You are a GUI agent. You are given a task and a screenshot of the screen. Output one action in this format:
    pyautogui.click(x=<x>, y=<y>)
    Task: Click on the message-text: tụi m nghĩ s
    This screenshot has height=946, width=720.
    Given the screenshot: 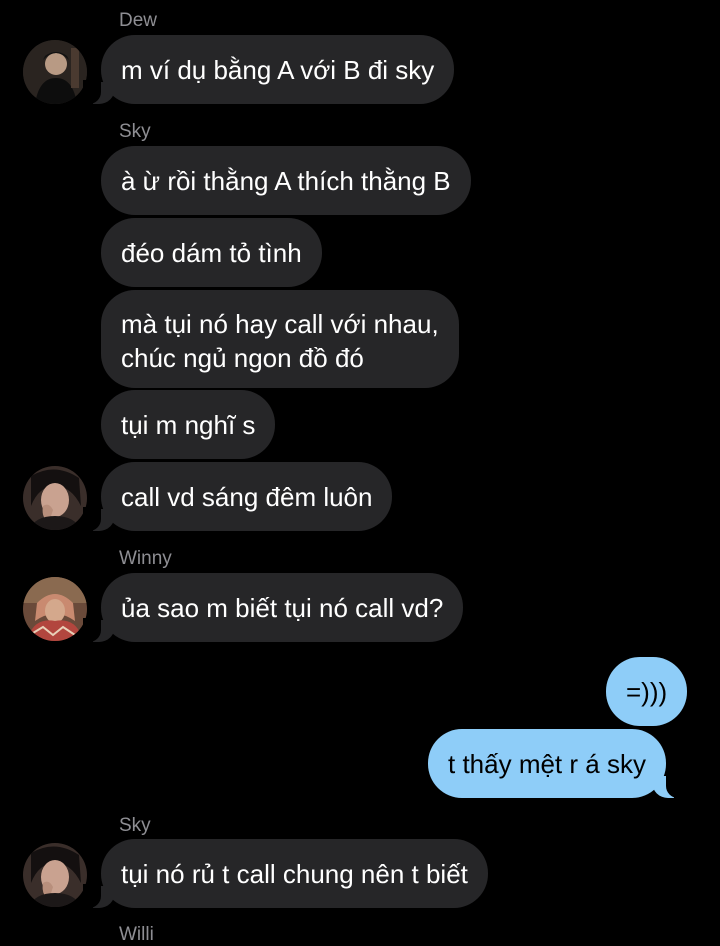 What is the action you would take?
    pyautogui.click(x=188, y=425)
    